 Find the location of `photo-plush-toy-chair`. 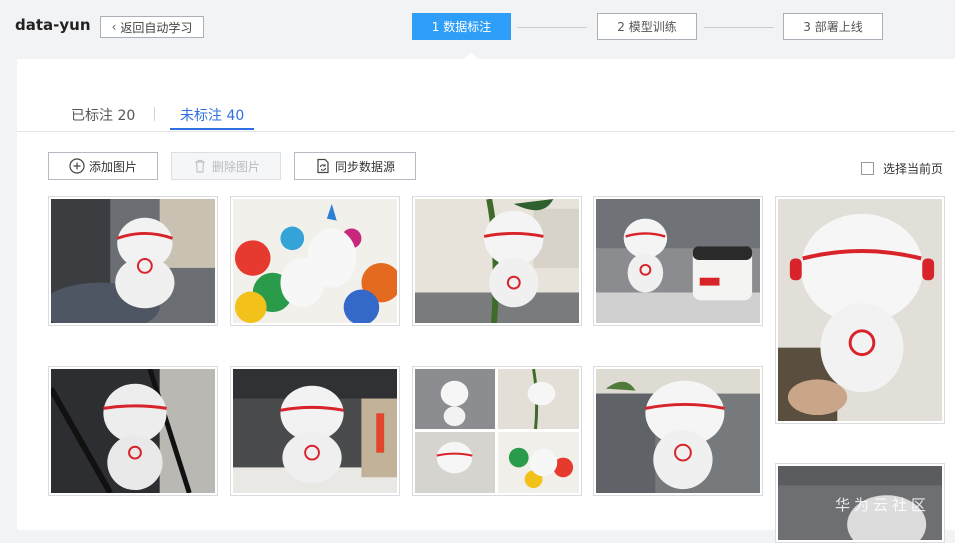

photo-plush-toy-chair is located at coordinates (133, 431).